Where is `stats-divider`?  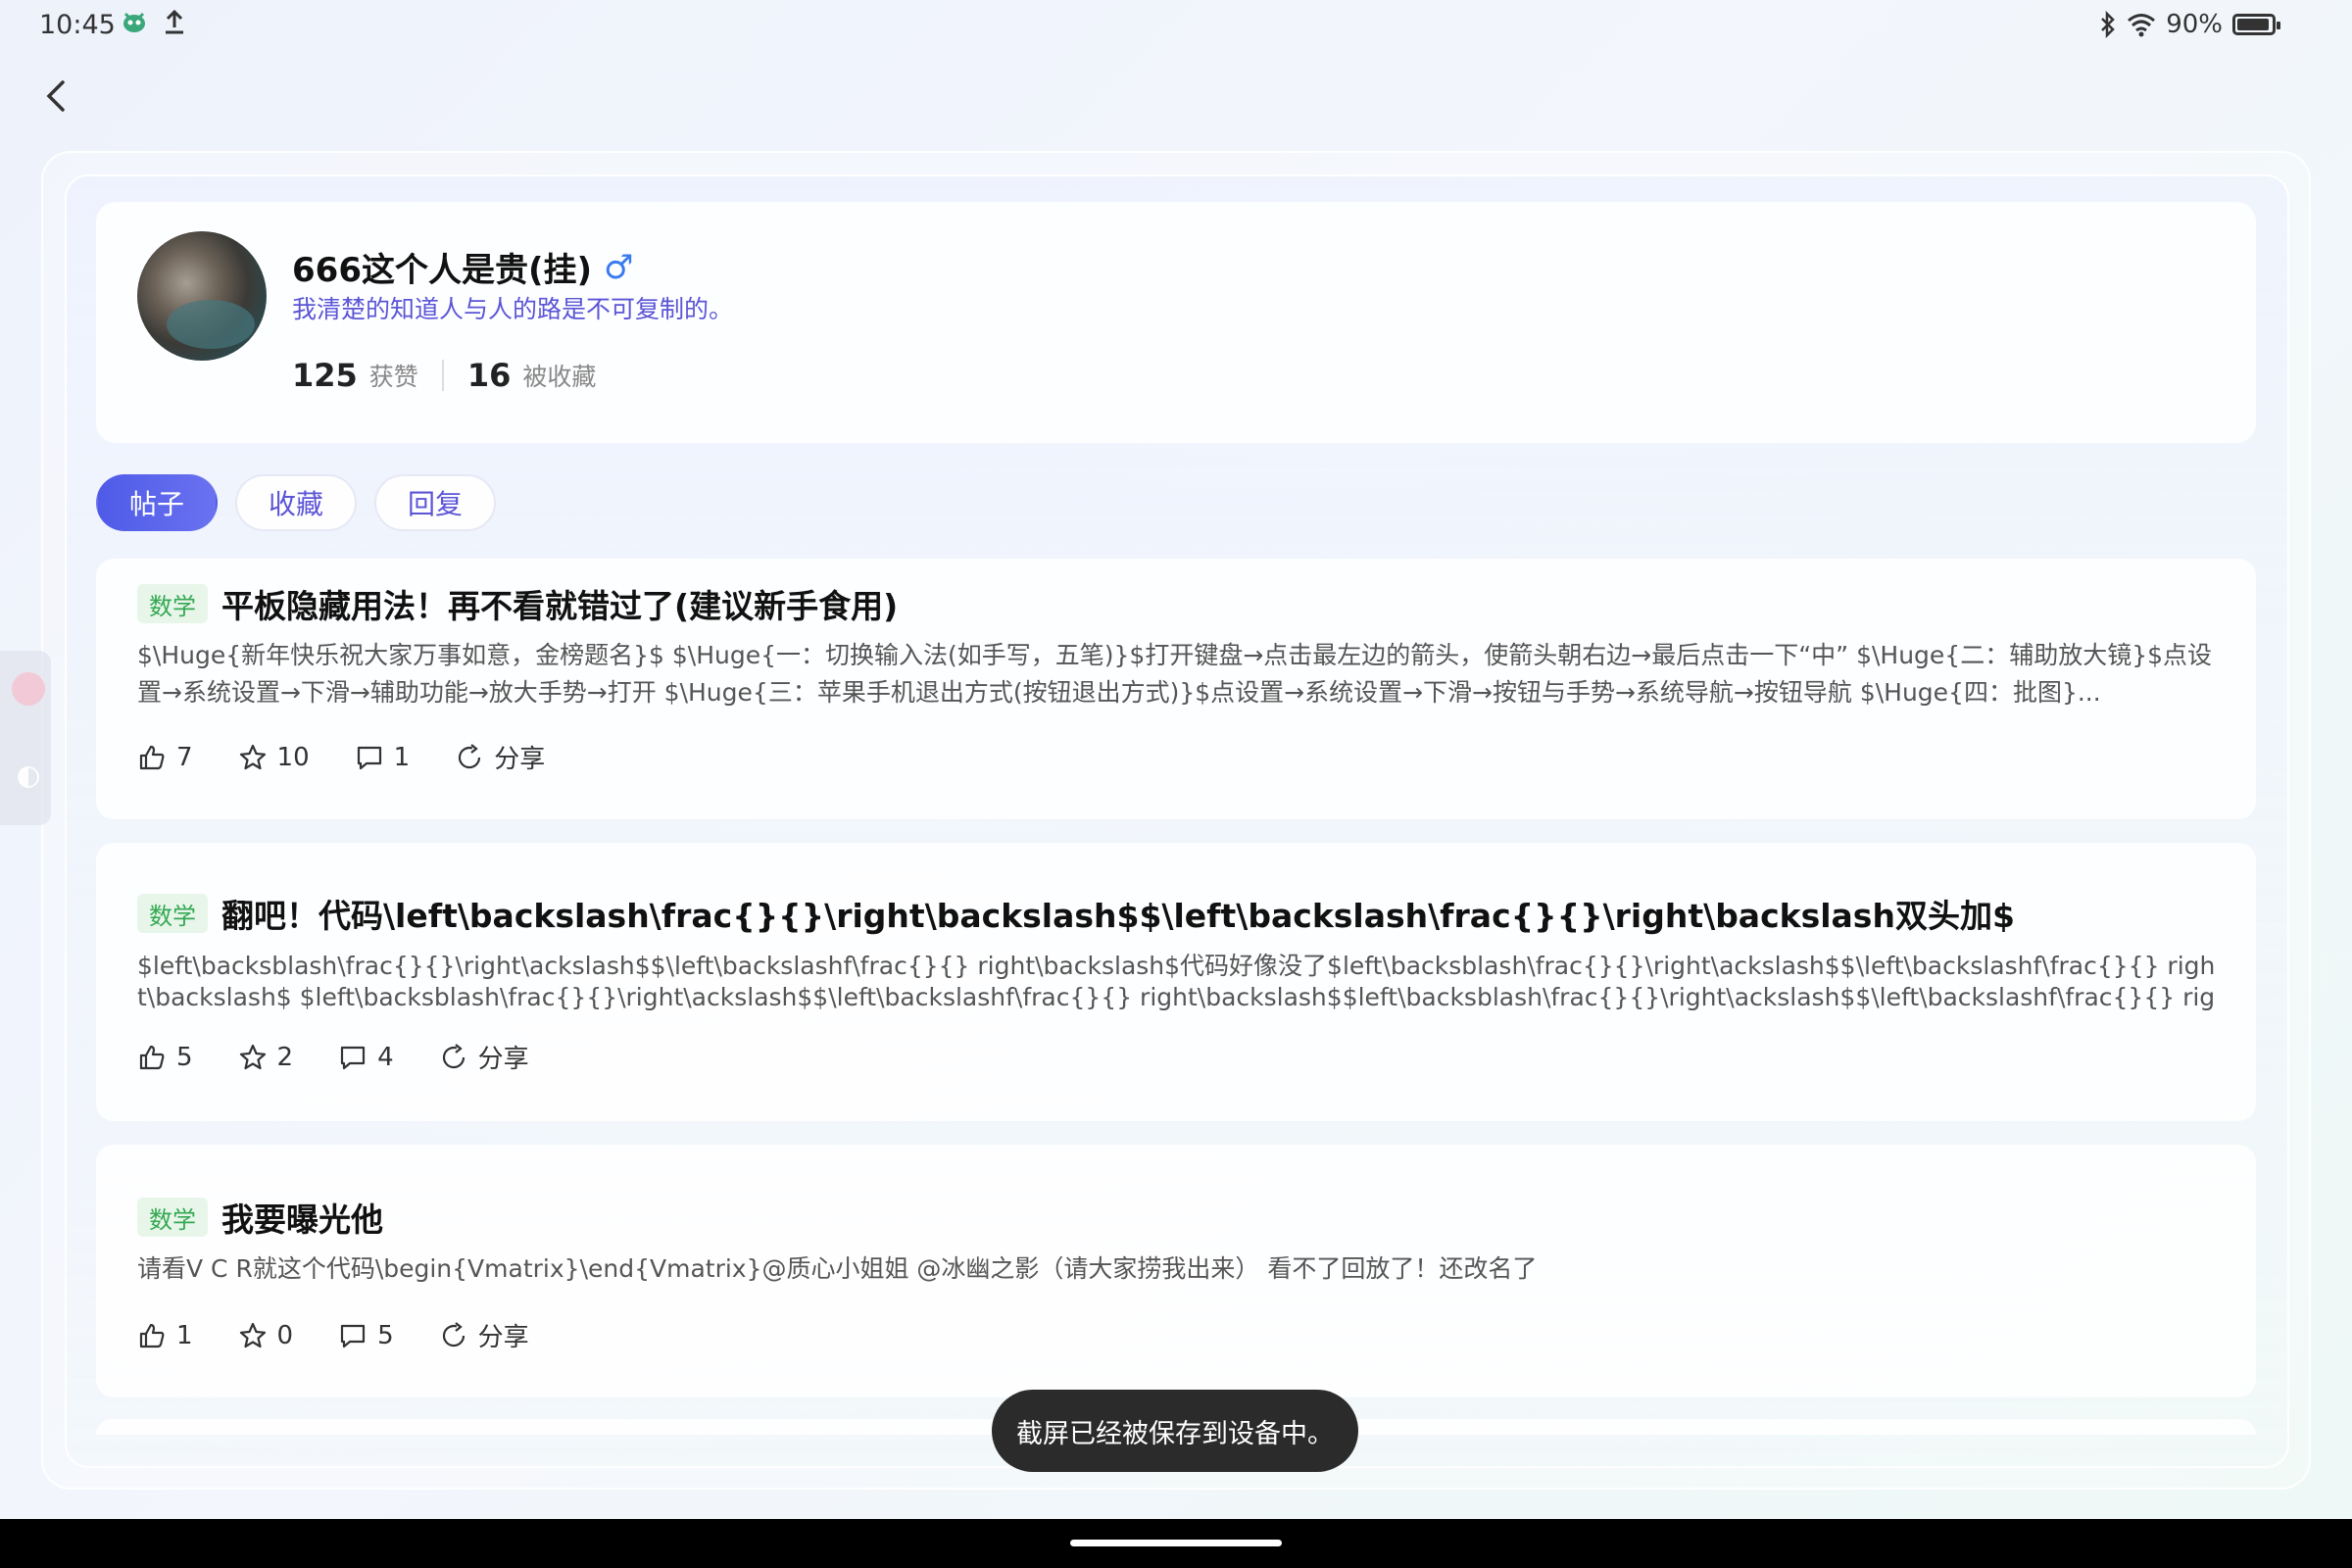 stats-divider is located at coordinates (442, 375).